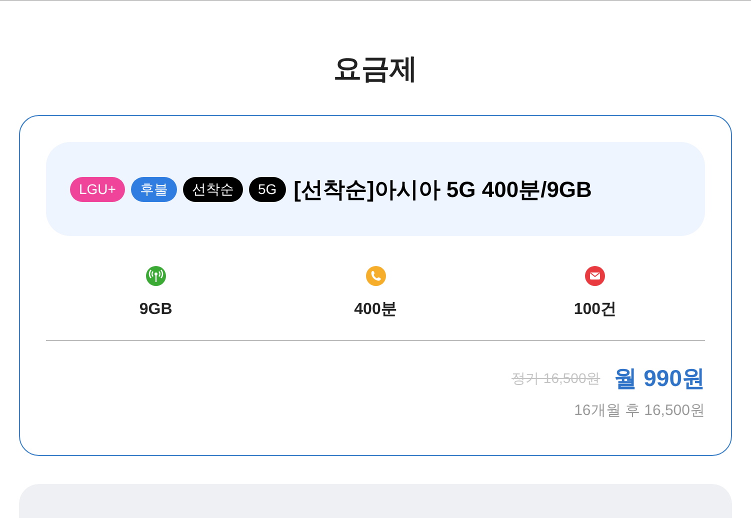  I want to click on monthly-price: 월 990원, so click(659, 378).